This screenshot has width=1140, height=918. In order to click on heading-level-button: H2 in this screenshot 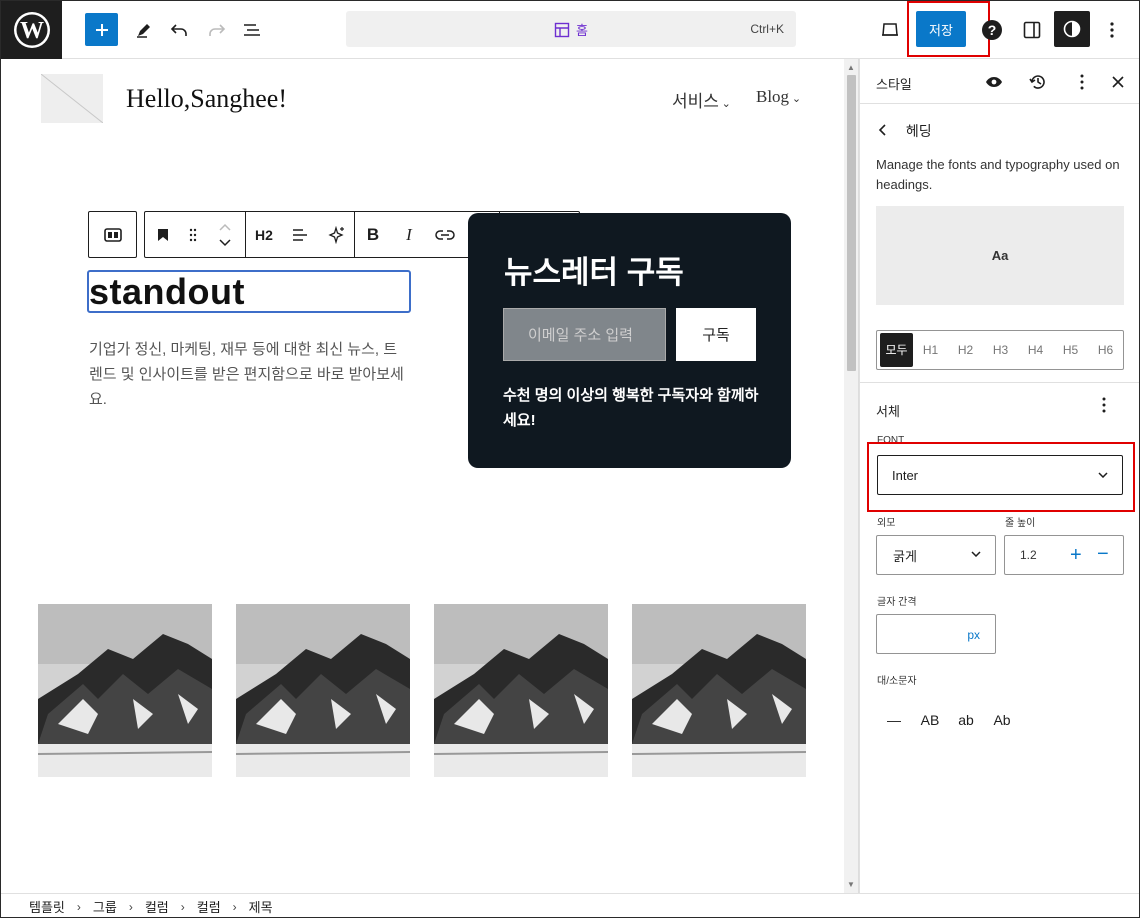, I will do `click(264, 234)`.